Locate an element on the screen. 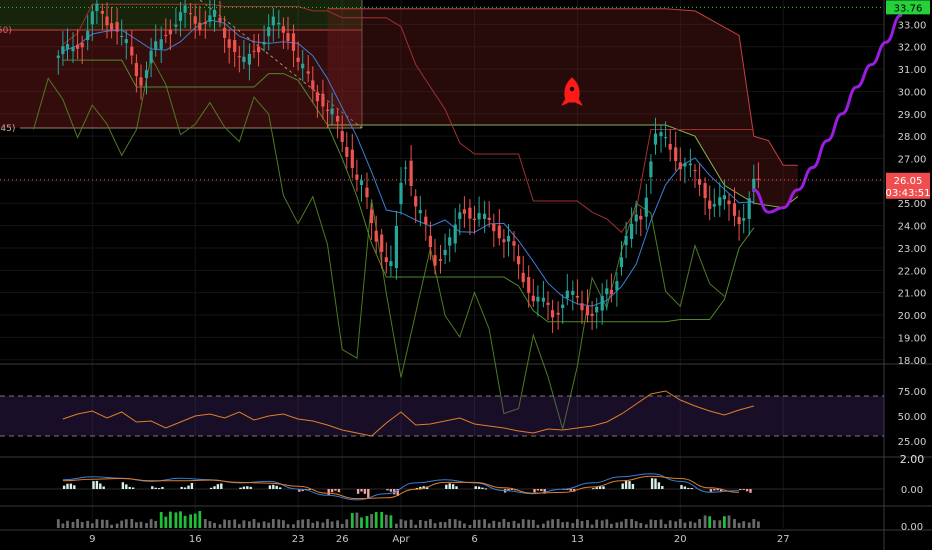 This screenshot has width=932, height=550. time-tick-label: 16 is located at coordinates (195, 539).